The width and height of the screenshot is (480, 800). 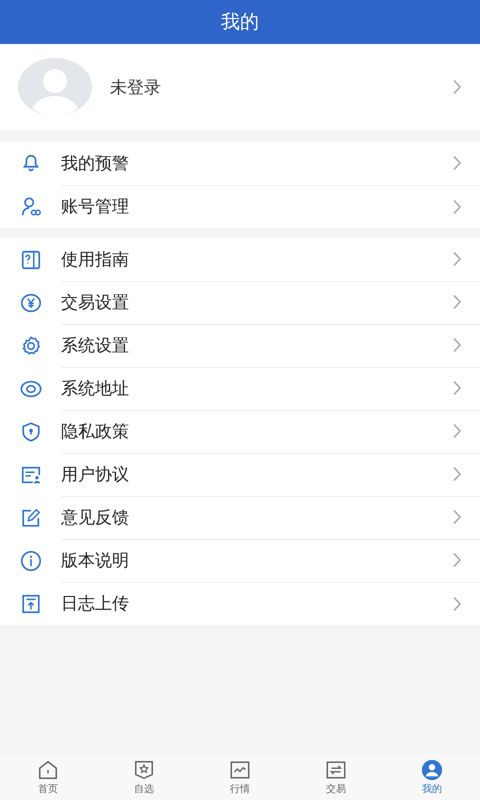 I want to click on menu-item-label: 账号管理, so click(x=256, y=206).